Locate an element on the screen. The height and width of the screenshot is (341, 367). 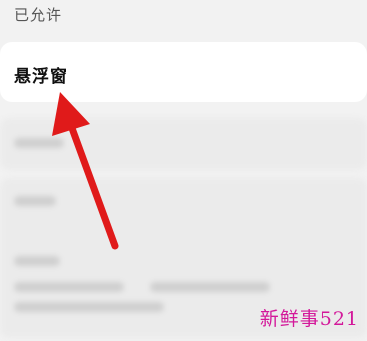
watermark-text: 新鲜事521 is located at coordinates (309, 319).